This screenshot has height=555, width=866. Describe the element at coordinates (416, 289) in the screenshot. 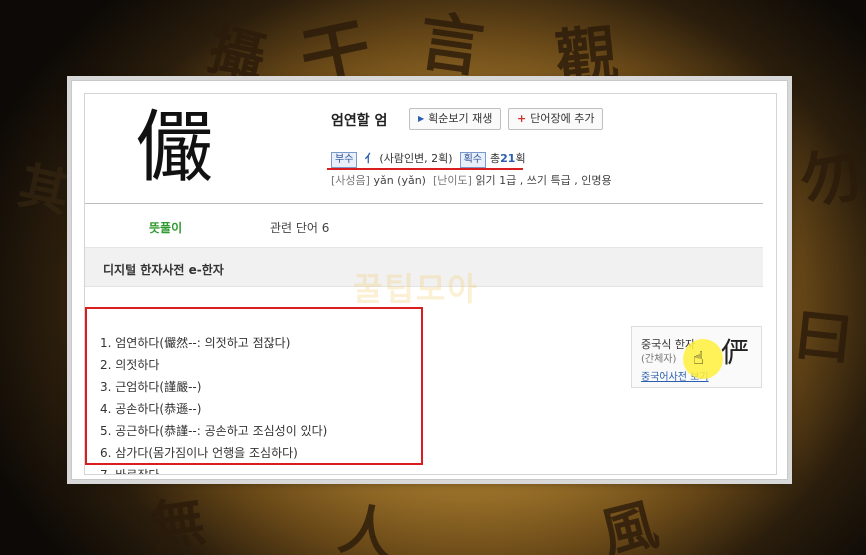

I see `watermark: 꿀팁모아` at that location.